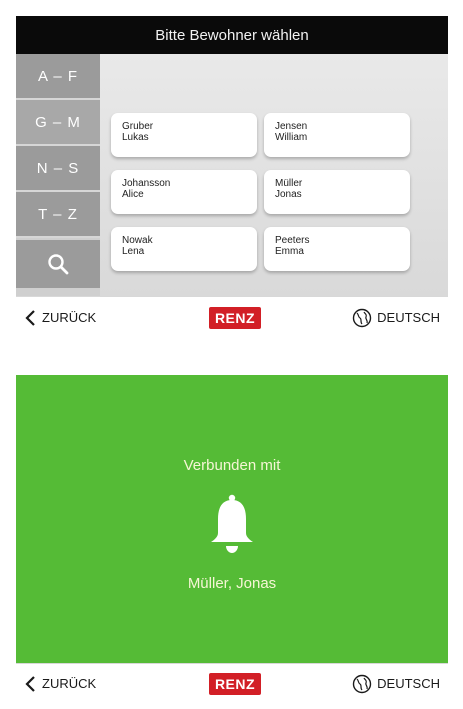 This screenshot has height=709, width=463. I want to click on alphabet-sidebar: A – F G – M N – S T – Z, so click(58, 175).